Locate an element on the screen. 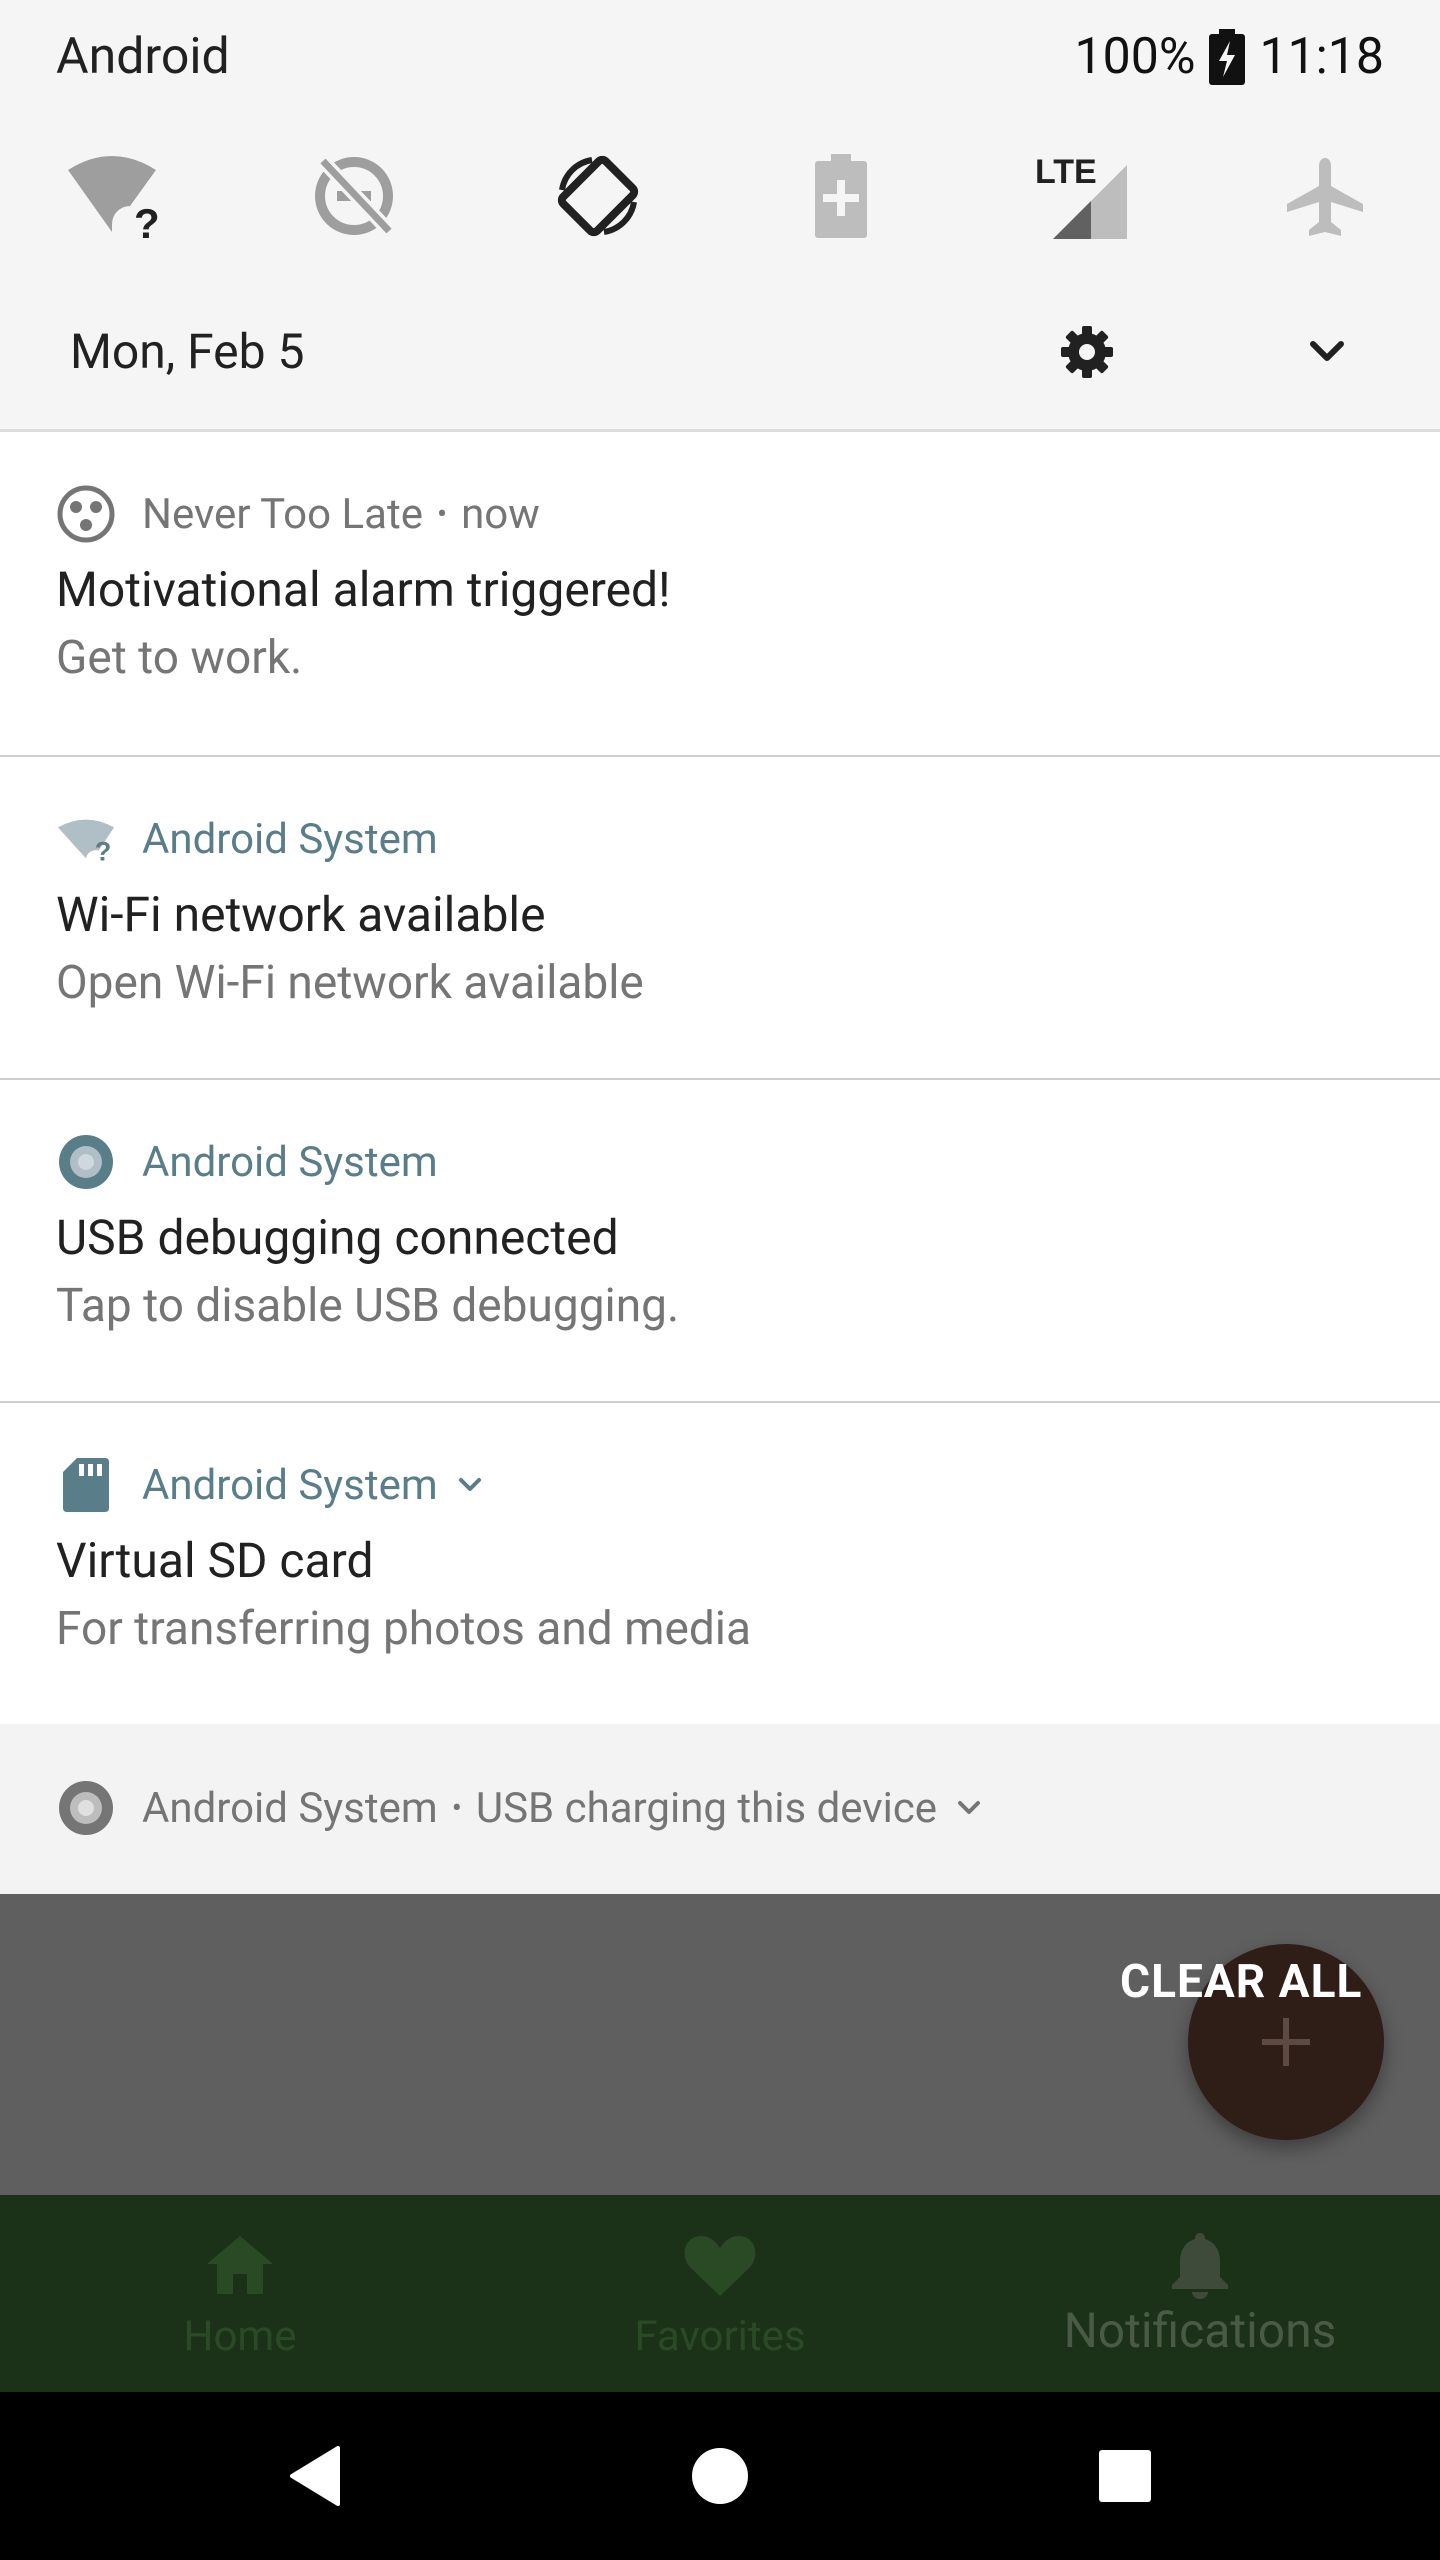  home-circle-icon is located at coordinates (720, 2476).